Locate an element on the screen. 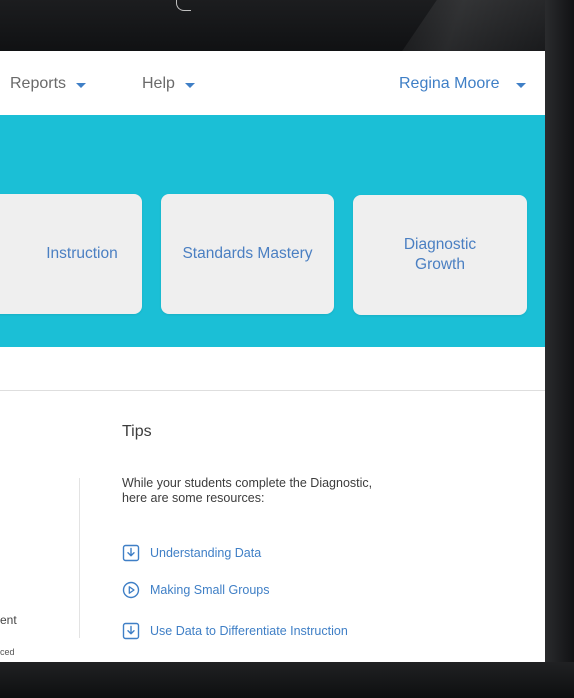  user-menu: Regina Moore is located at coordinates (462, 84).